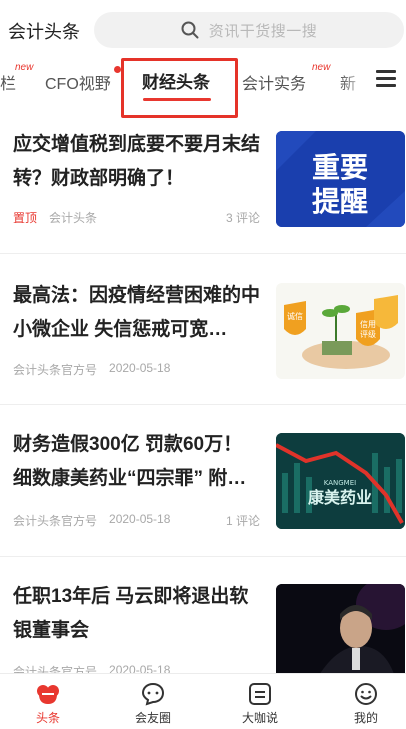 This screenshot has width=406, height=729. Describe the element at coordinates (242, 521) in the screenshot. I see `comment-count: 1 评论` at that location.